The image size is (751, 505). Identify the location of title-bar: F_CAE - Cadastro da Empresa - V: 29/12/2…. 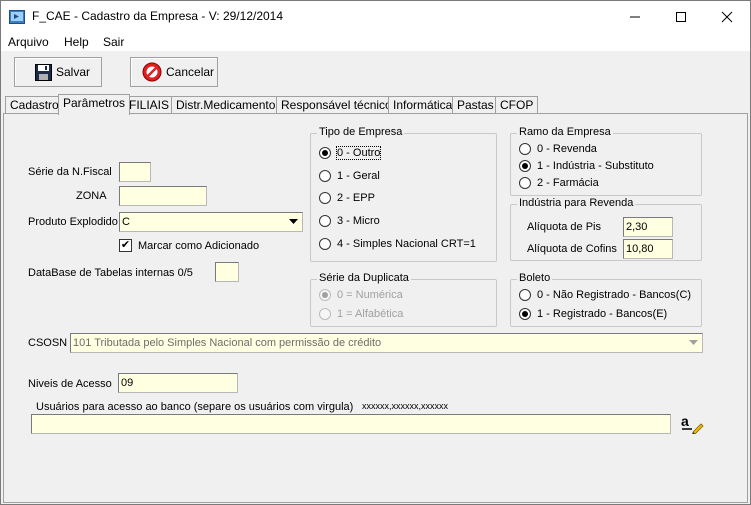
(375, 16).